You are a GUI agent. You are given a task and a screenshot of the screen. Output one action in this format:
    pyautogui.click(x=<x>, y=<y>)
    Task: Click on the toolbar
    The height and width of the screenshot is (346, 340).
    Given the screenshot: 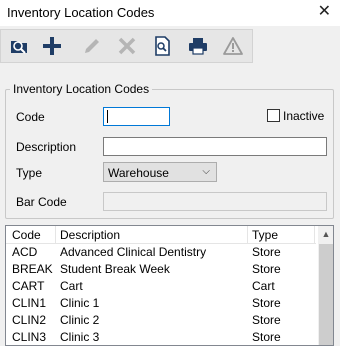 What is the action you would take?
    pyautogui.click(x=126, y=46)
    